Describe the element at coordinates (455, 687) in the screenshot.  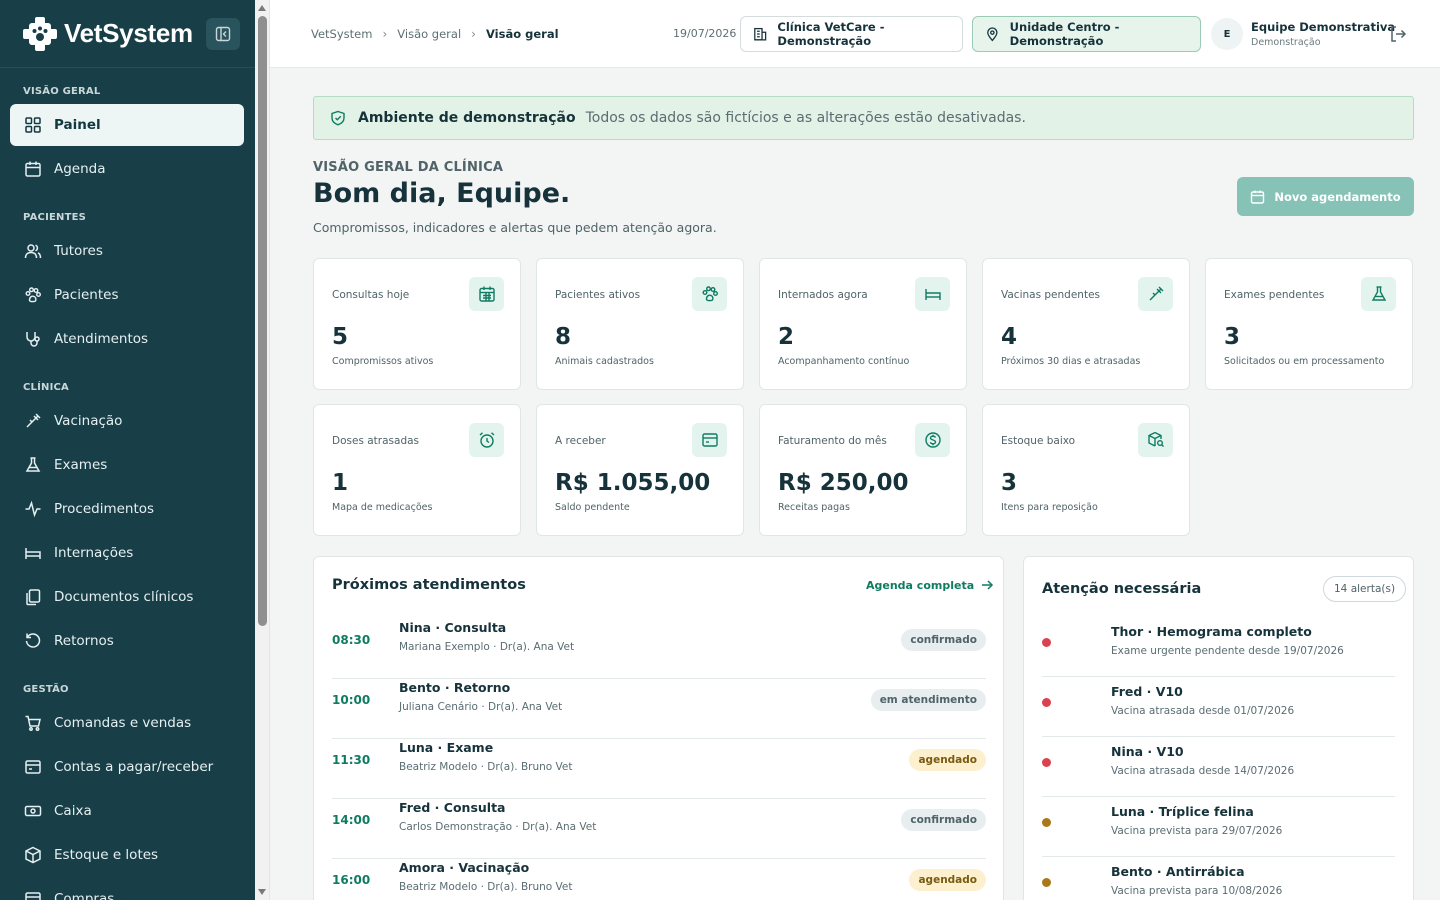
I see `appointment-title: Bento · Retorno` at that location.